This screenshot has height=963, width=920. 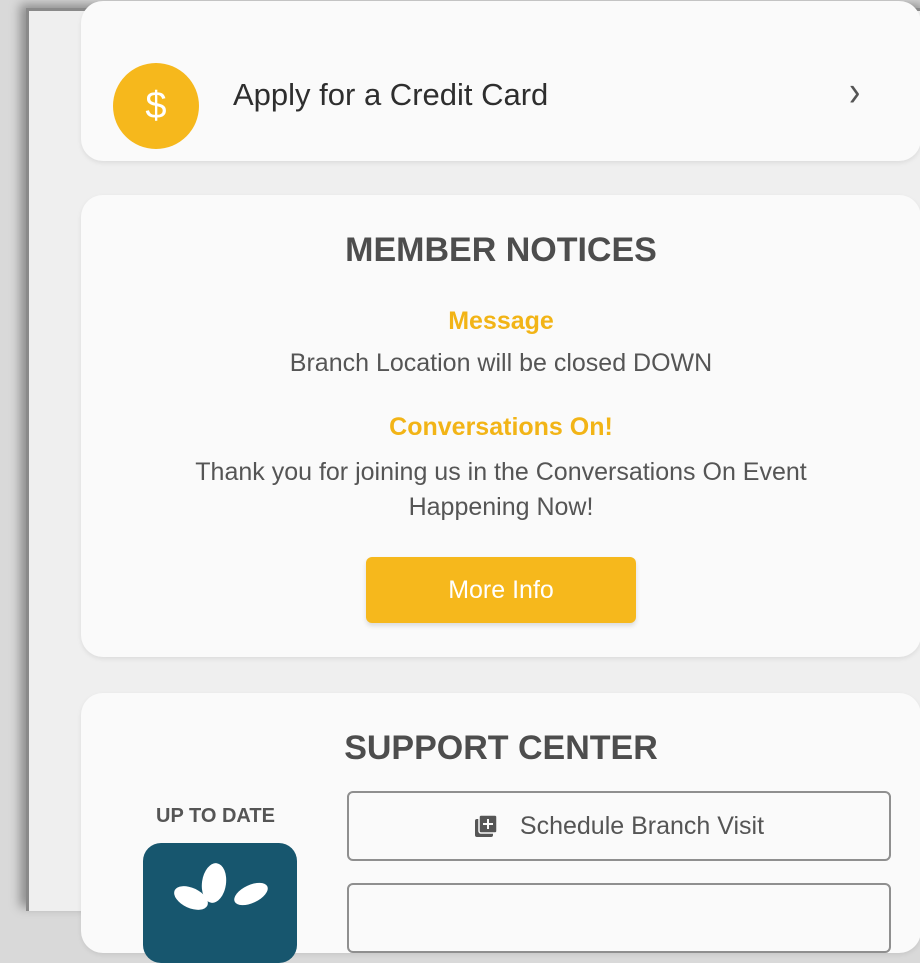 I want to click on schedule-branch-visit-label: Schedule Branch Visit, so click(x=642, y=825).